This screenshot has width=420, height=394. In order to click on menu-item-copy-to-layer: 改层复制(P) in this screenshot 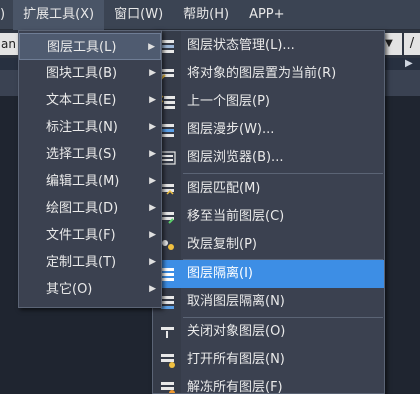, I will do `click(268, 245)`.